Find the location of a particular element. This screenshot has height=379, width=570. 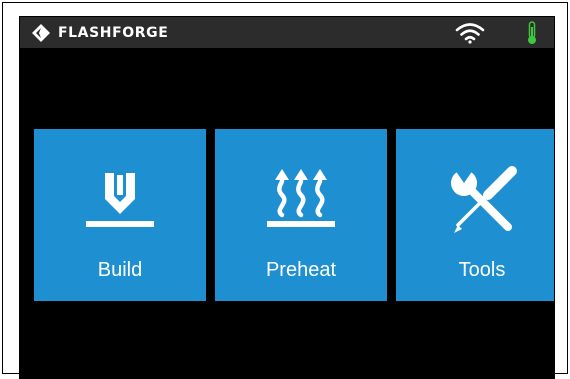

preheat-button: Preheat is located at coordinates (301, 215).